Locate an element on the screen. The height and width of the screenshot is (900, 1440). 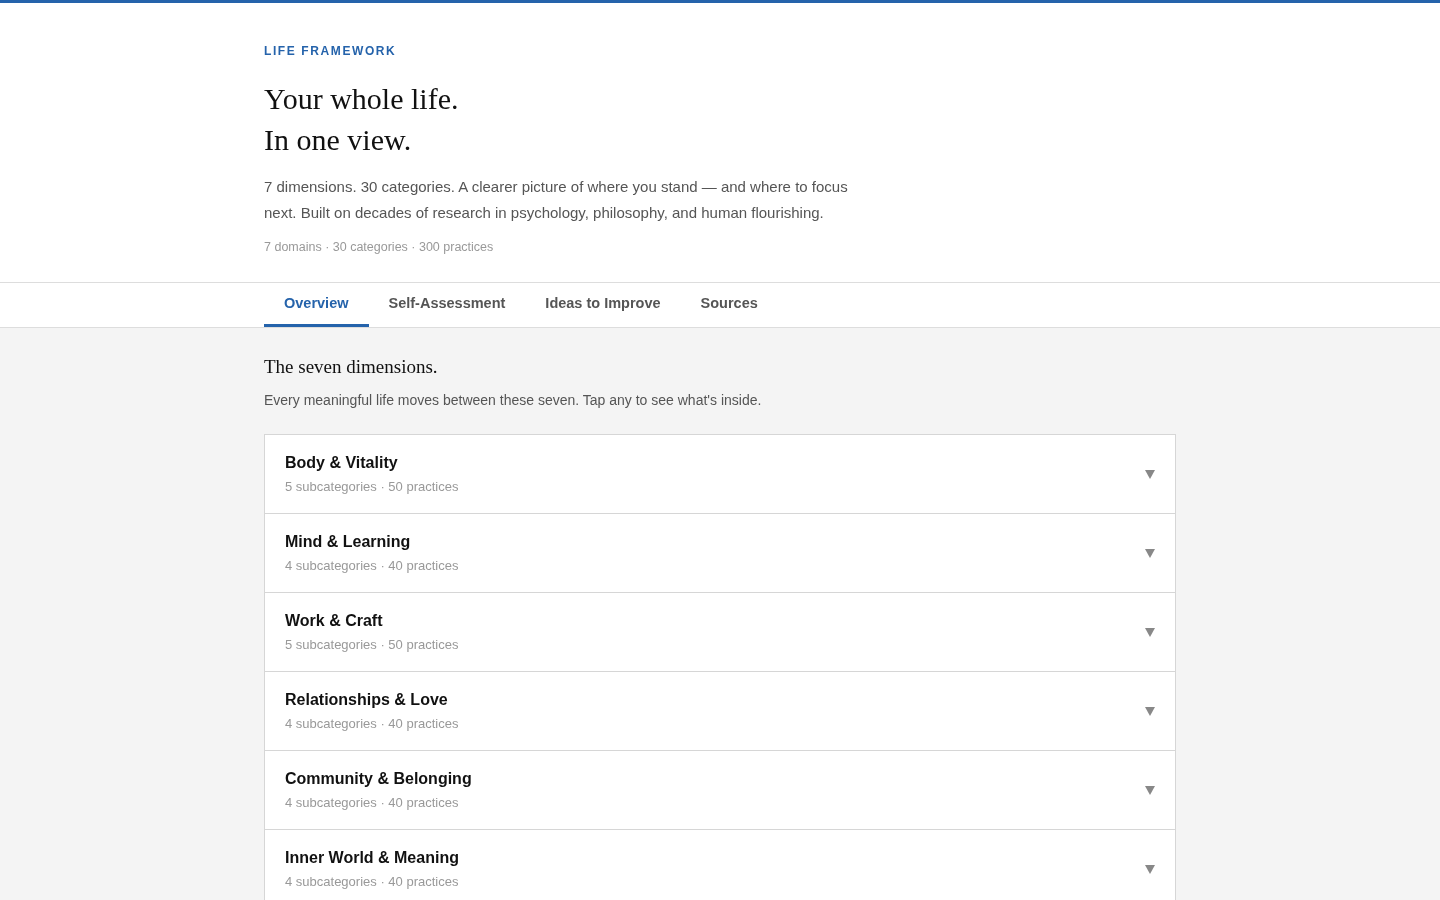
dimension-name: Relationships & Love is located at coordinates (366, 700).